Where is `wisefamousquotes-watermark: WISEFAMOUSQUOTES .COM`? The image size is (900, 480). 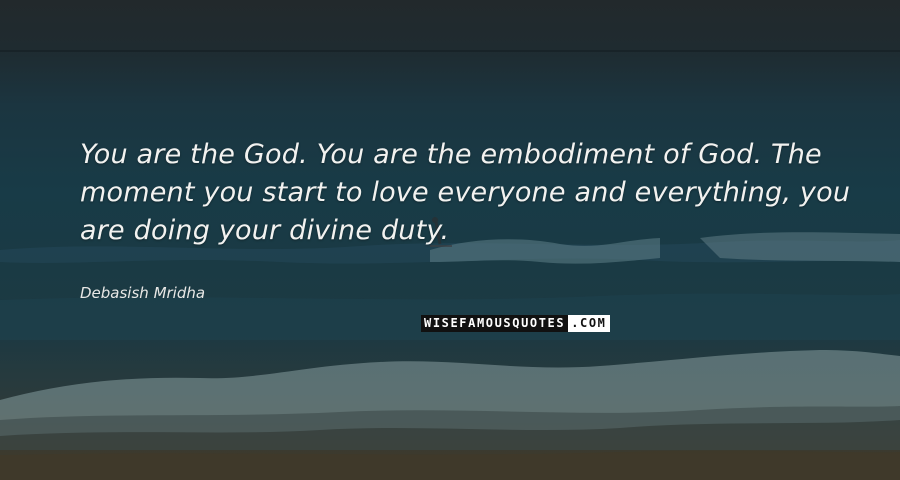 wisefamousquotes-watermark: WISEFAMOUSQUOTES .COM is located at coordinates (515, 323).